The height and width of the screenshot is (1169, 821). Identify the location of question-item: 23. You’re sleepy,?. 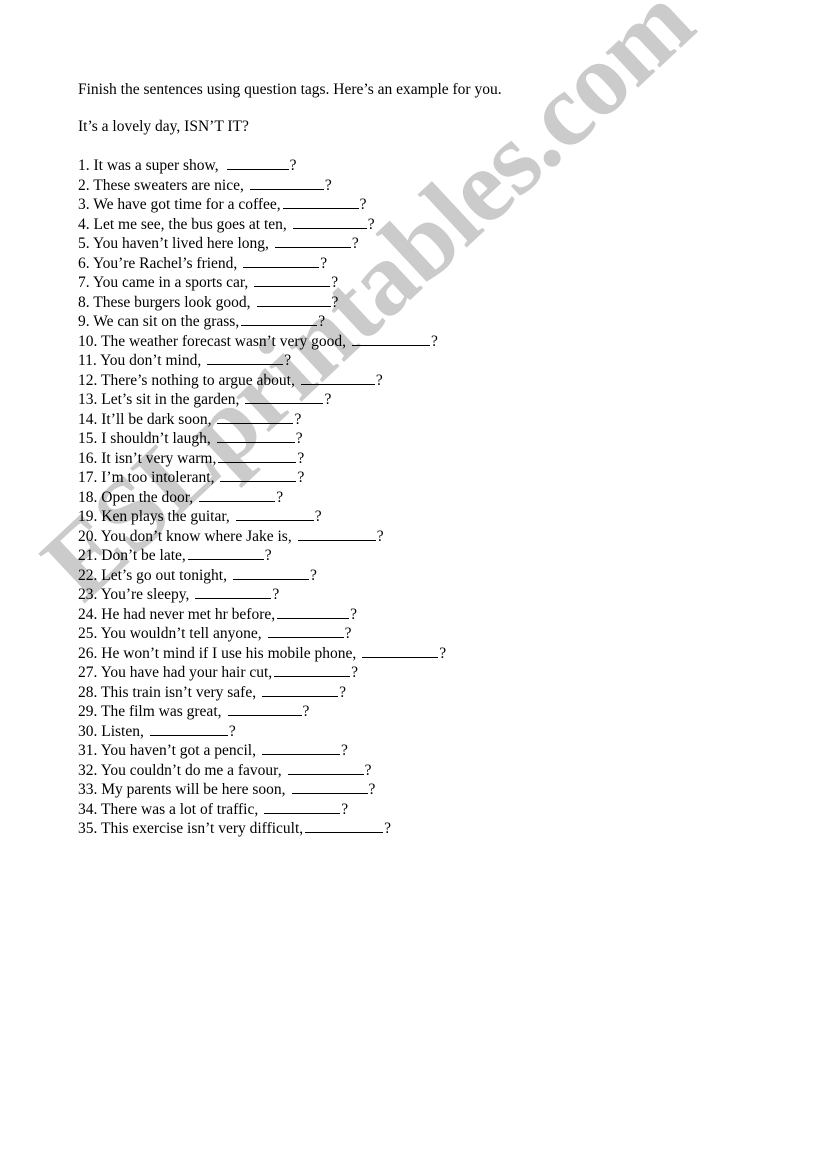
(428, 595).